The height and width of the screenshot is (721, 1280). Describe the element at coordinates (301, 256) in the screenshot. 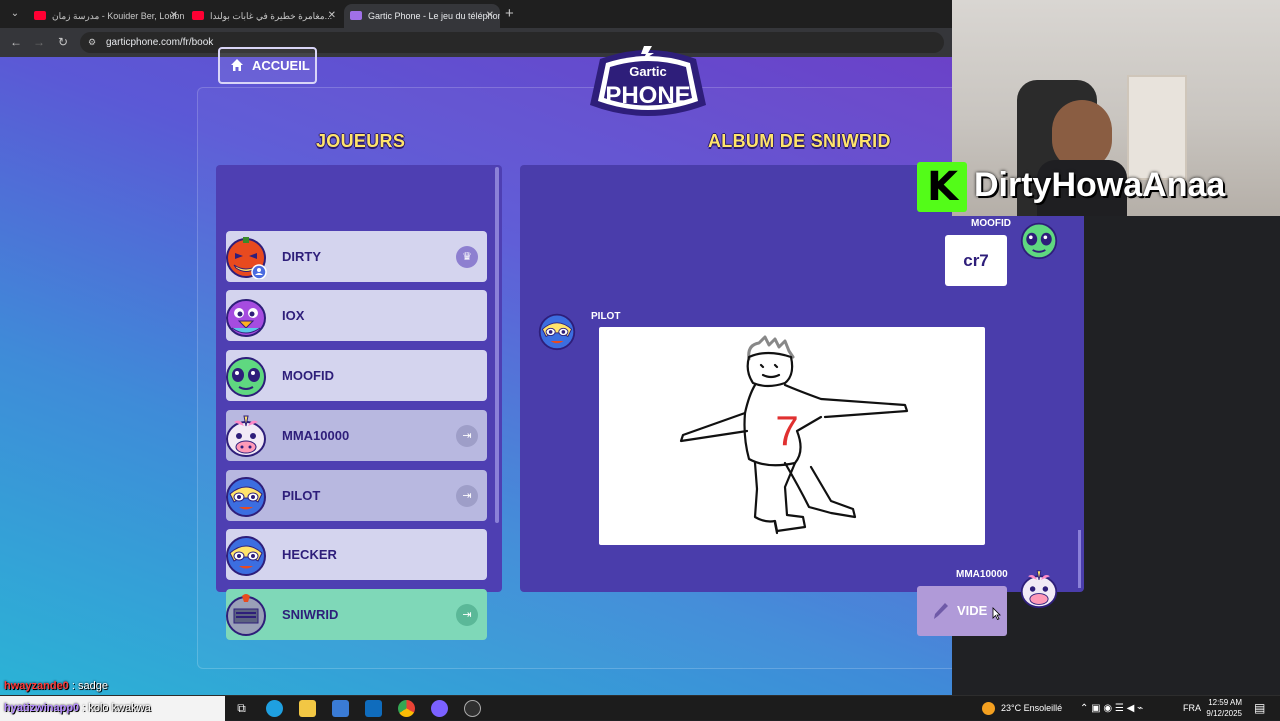

I see `player-name: DIRTY` at that location.